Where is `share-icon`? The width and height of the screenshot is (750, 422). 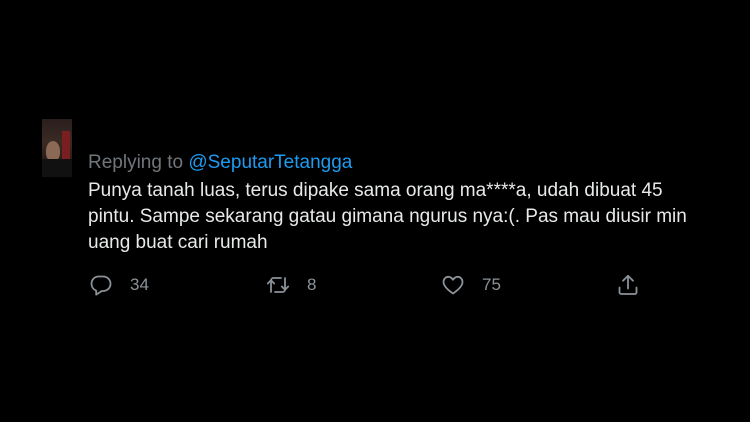
share-icon is located at coordinates (628, 284).